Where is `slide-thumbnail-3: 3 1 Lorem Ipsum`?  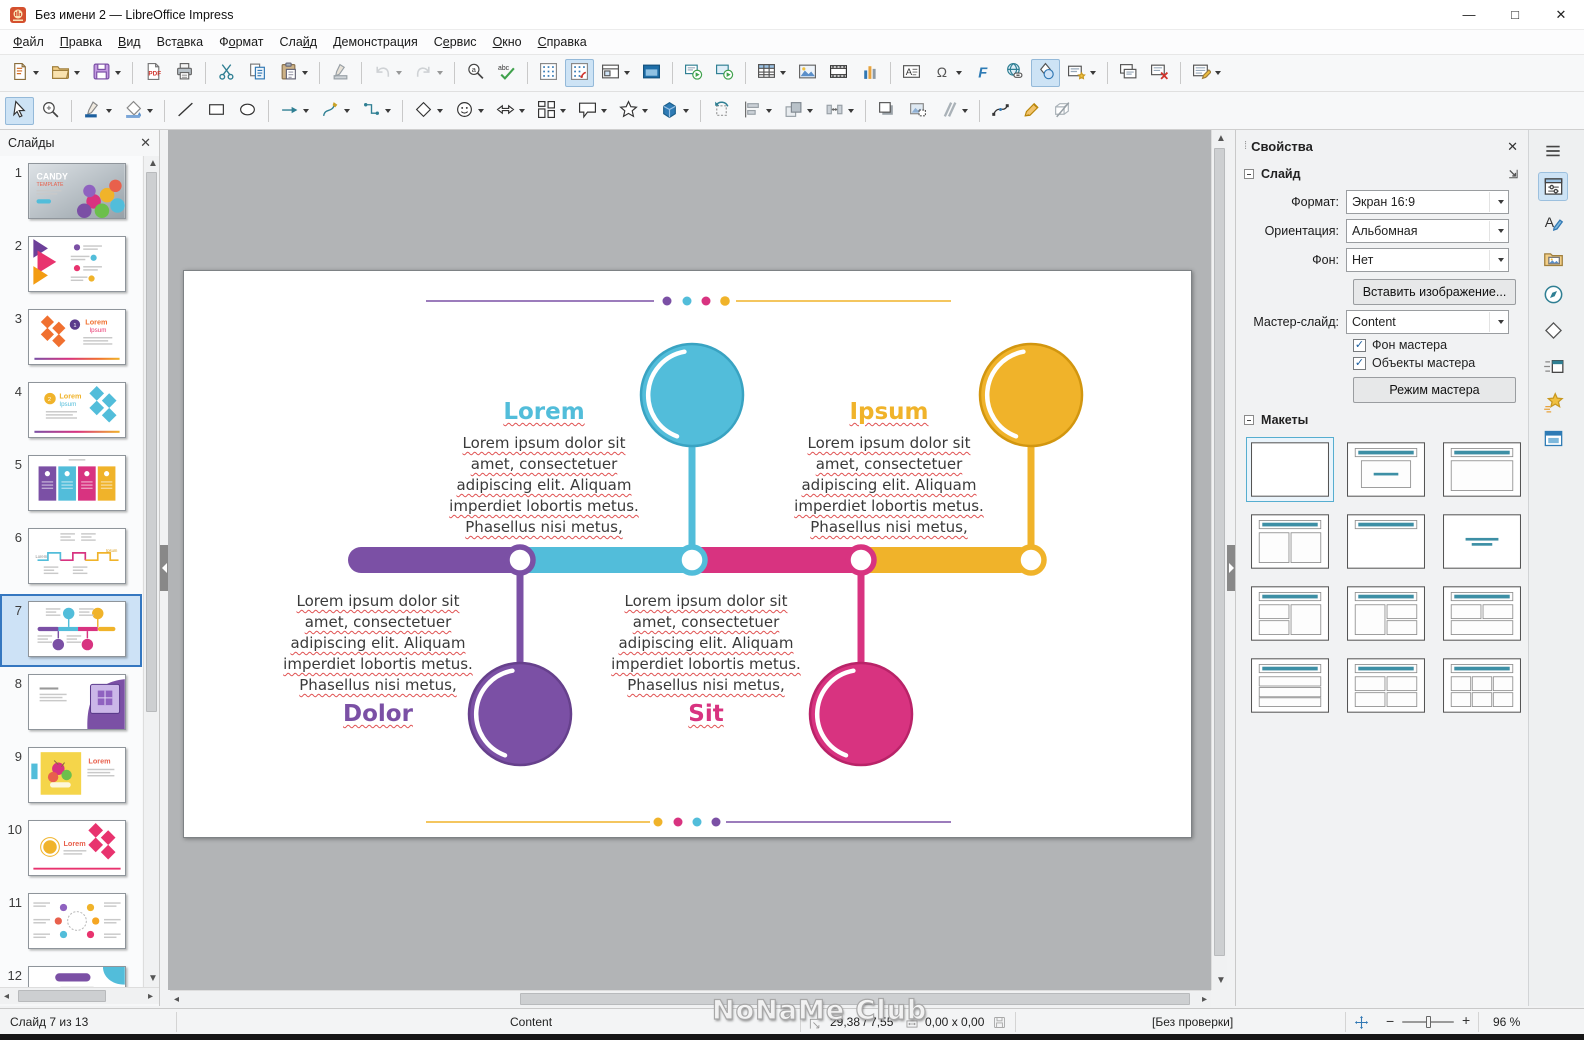 slide-thumbnail-3: 3 1 Lorem Ipsum is located at coordinates (71, 338).